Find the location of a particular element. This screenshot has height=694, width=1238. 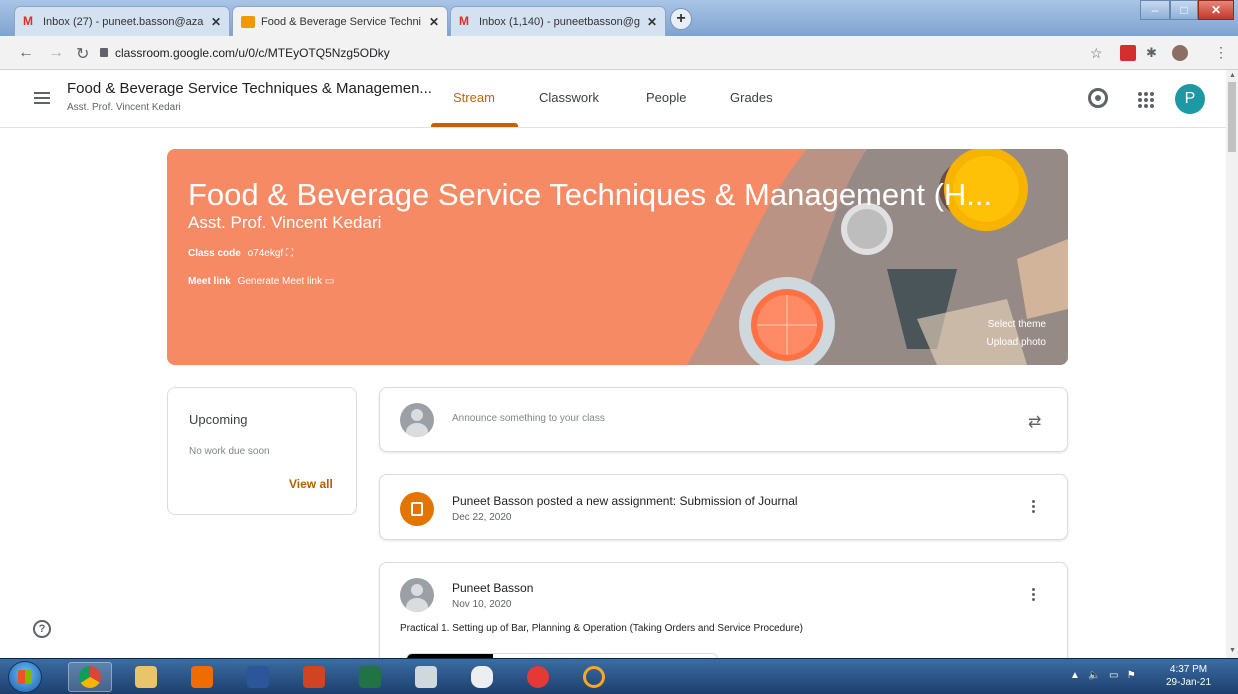

video-camera-icon: ▭ is located at coordinates (329, 281).